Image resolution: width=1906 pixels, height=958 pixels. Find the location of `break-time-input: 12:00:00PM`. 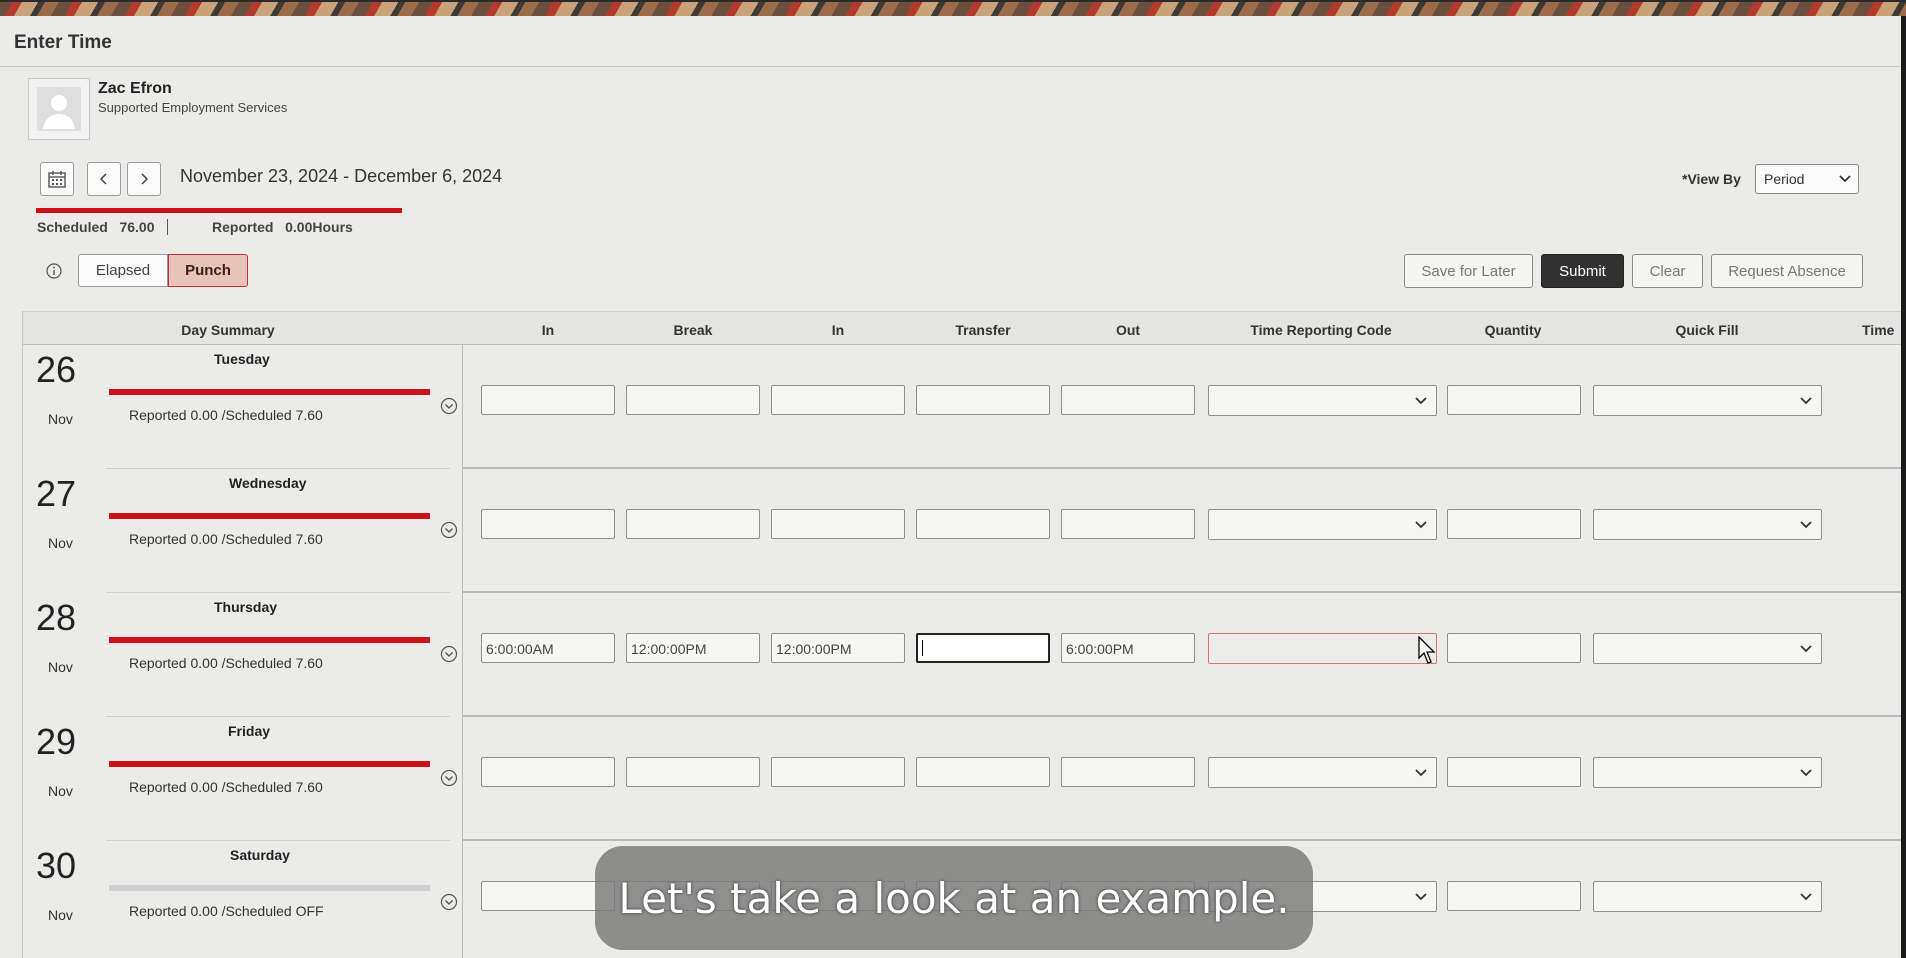

break-time-input: 12:00:00PM is located at coordinates (693, 648).